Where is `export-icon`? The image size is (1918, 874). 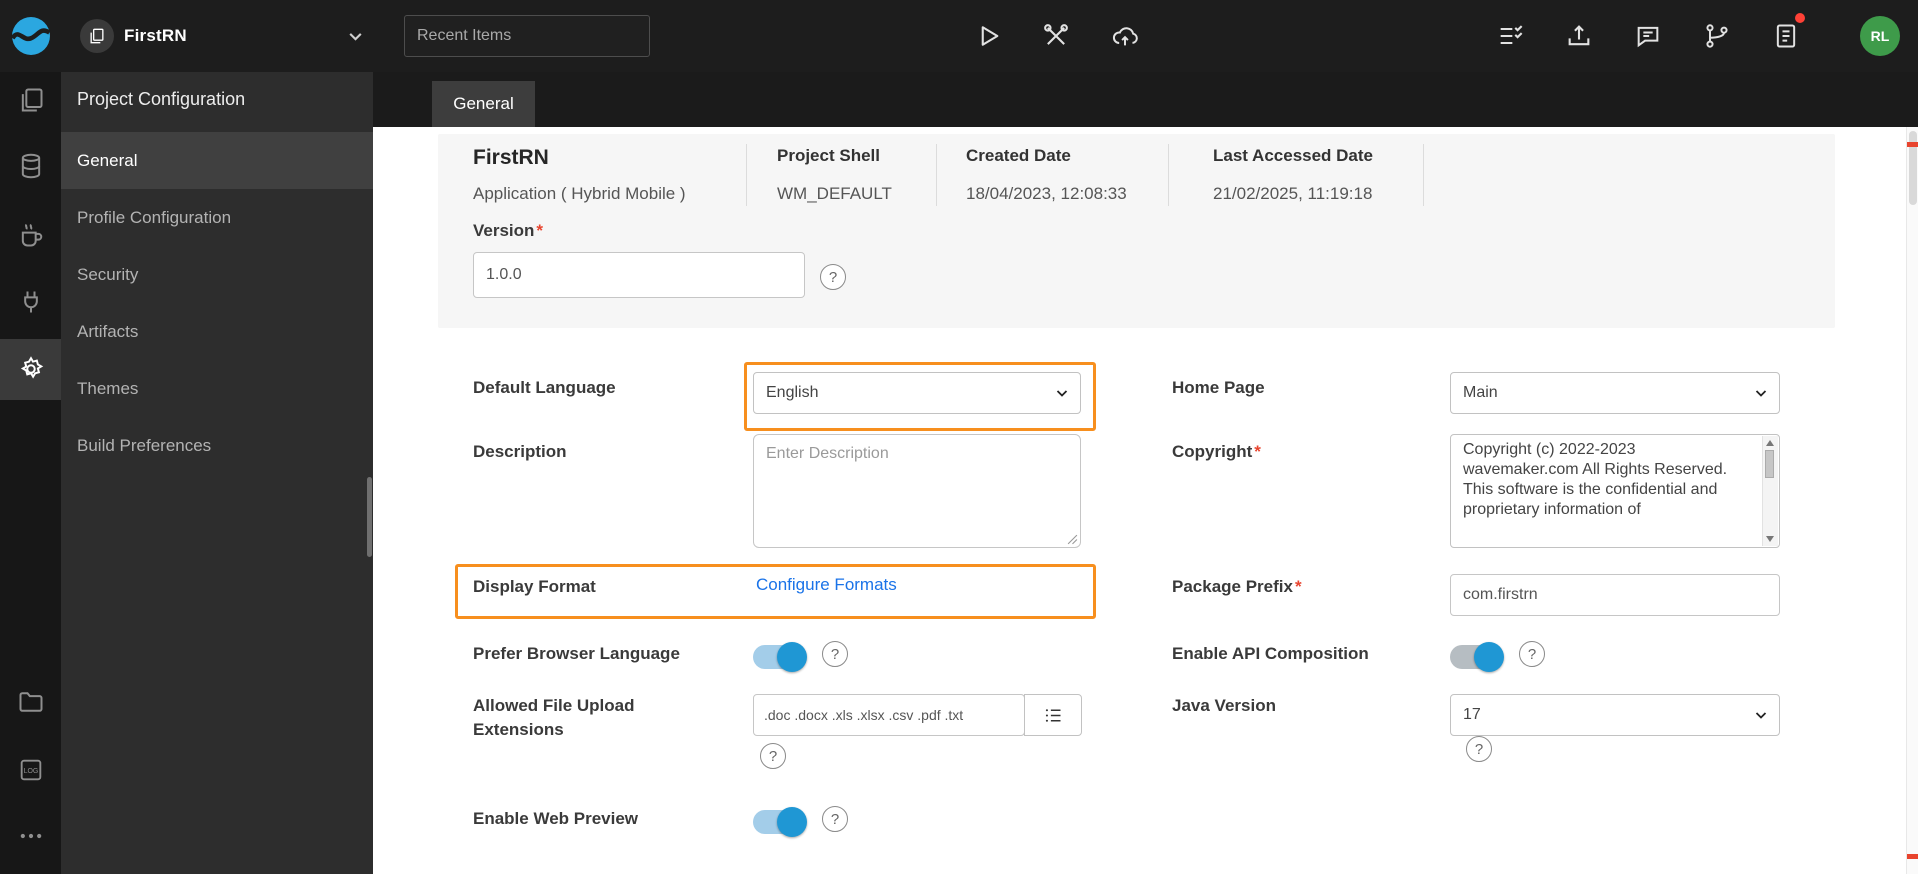 export-icon is located at coordinates (1579, 35).